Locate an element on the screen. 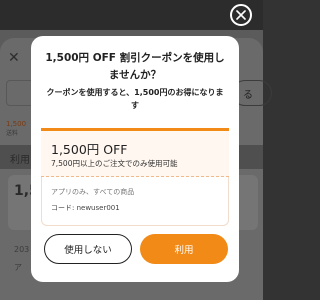 This screenshot has height=300, width=320. background-close-icon: ✕ is located at coordinates (14, 58).